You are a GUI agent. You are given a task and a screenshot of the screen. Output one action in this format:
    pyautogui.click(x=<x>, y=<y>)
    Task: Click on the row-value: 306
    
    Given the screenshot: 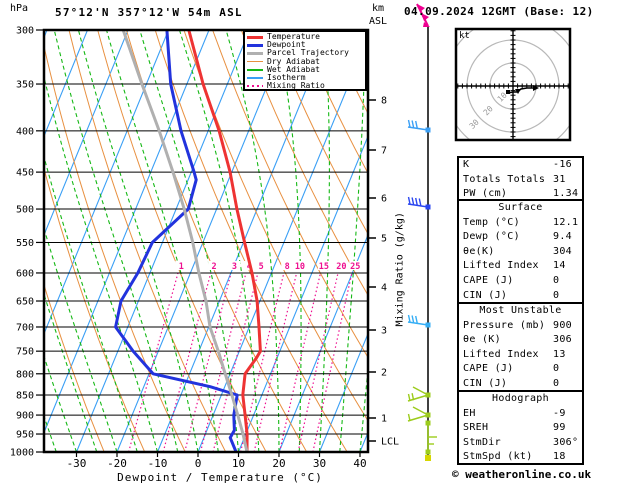 What is the action you would take?
    pyautogui.click(x=562, y=340)
    